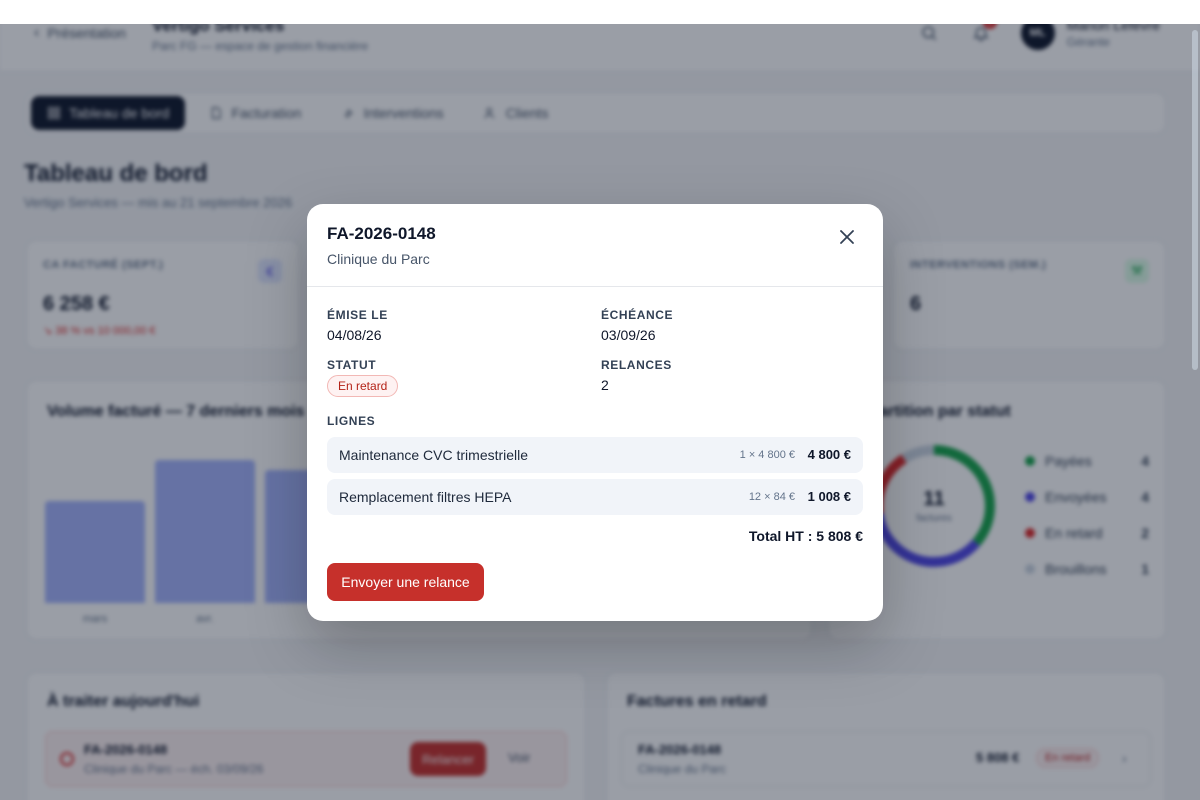 This screenshot has width=1200, height=800. What do you see at coordinates (381, 233) in the screenshot?
I see `modal-title: FA-2026-0148` at bounding box center [381, 233].